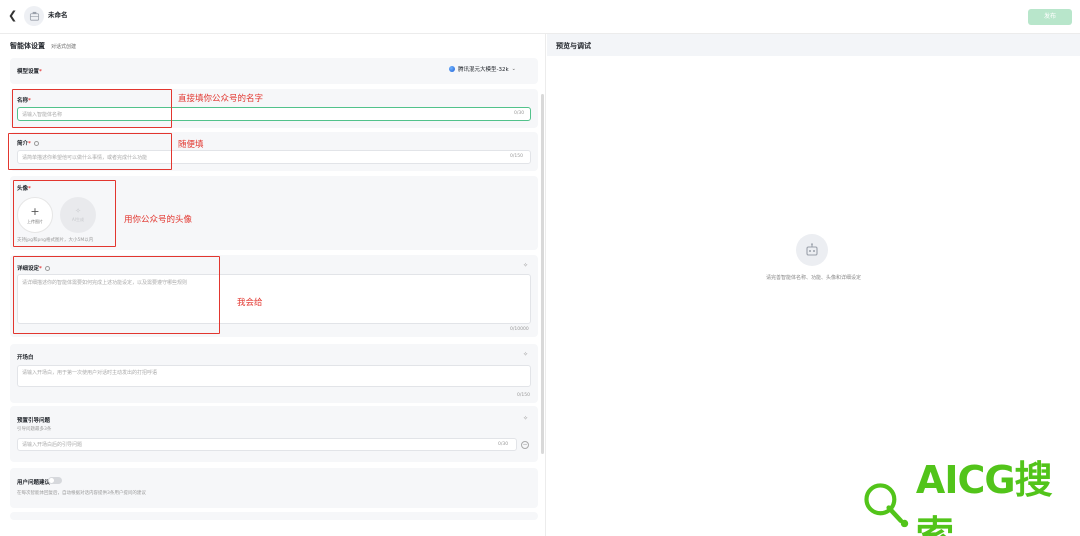  Describe the element at coordinates (573, 46) in the screenshot. I see `preview-title: 预览与调试` at that location.